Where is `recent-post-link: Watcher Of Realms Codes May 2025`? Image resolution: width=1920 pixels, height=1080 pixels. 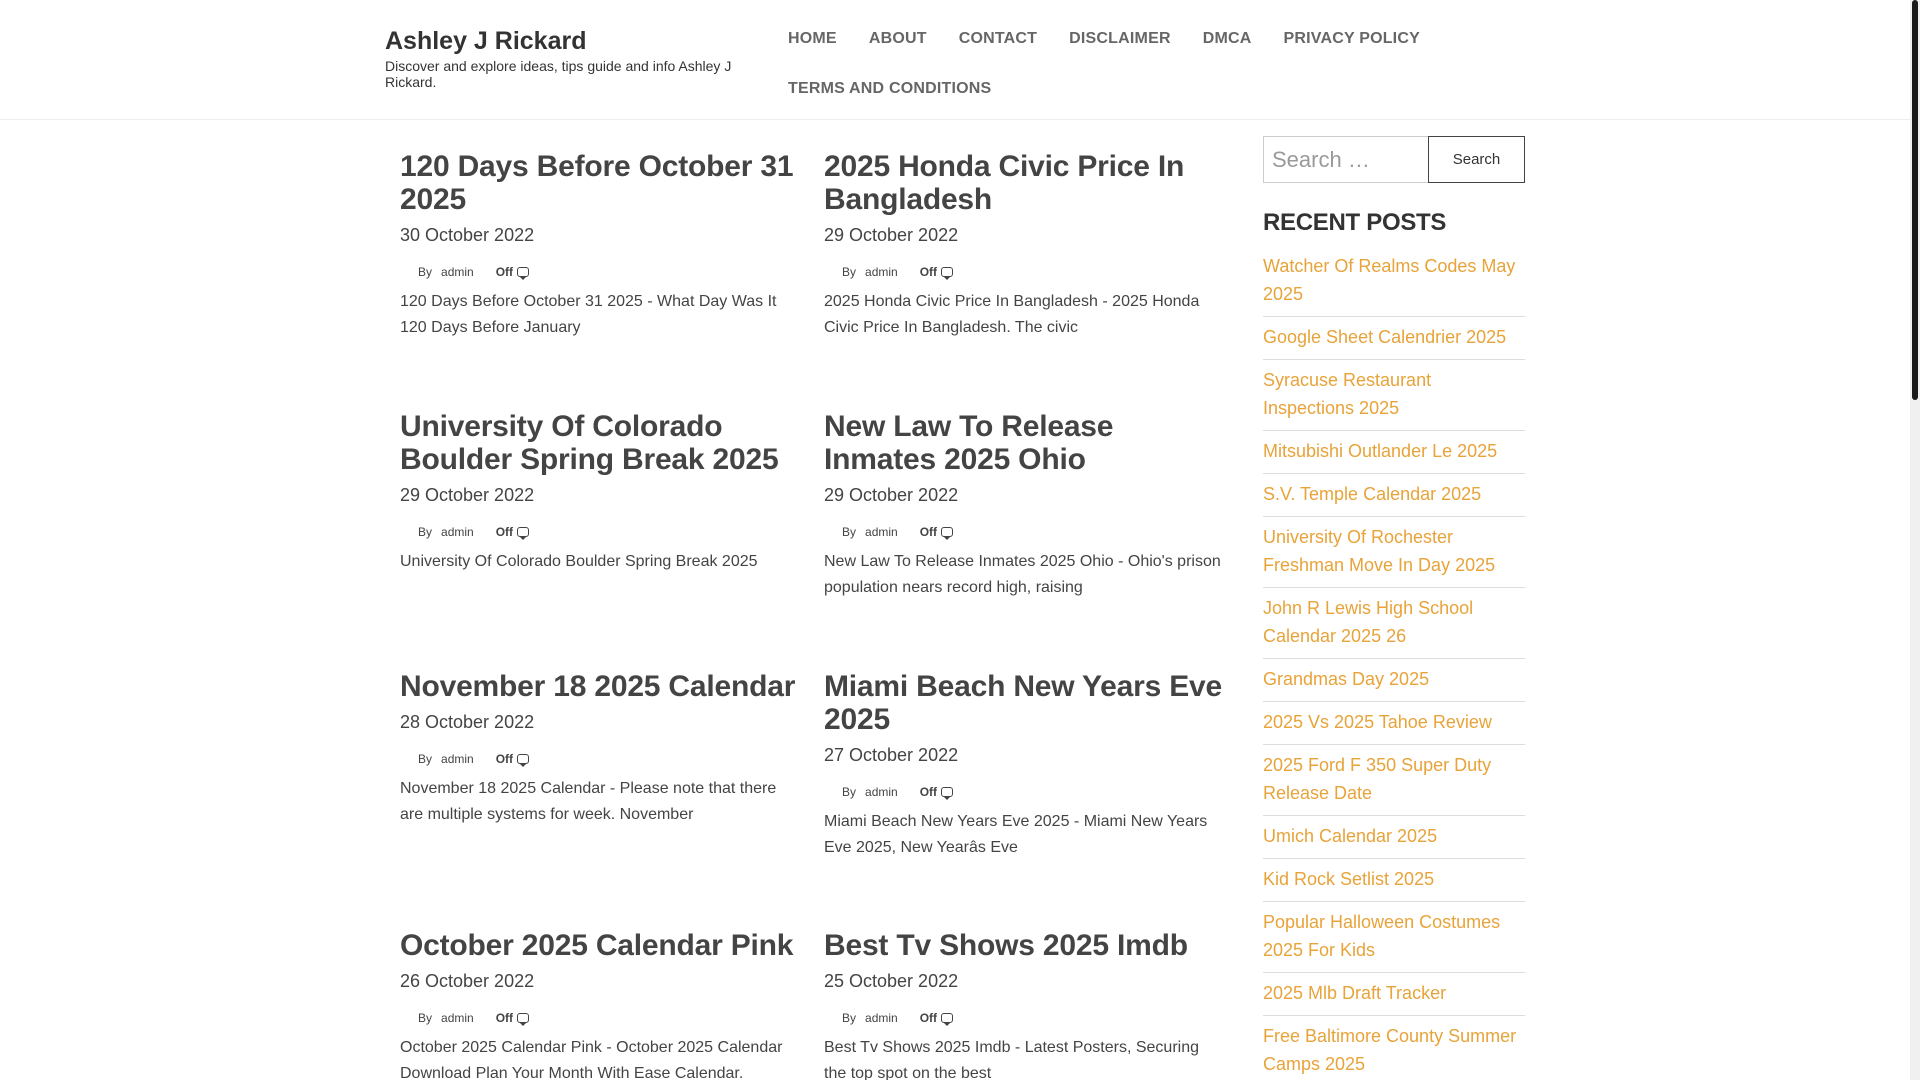 recent-post-link: Watcher Of Realms Codes May 2025 is located at coordinates (1394, 280).